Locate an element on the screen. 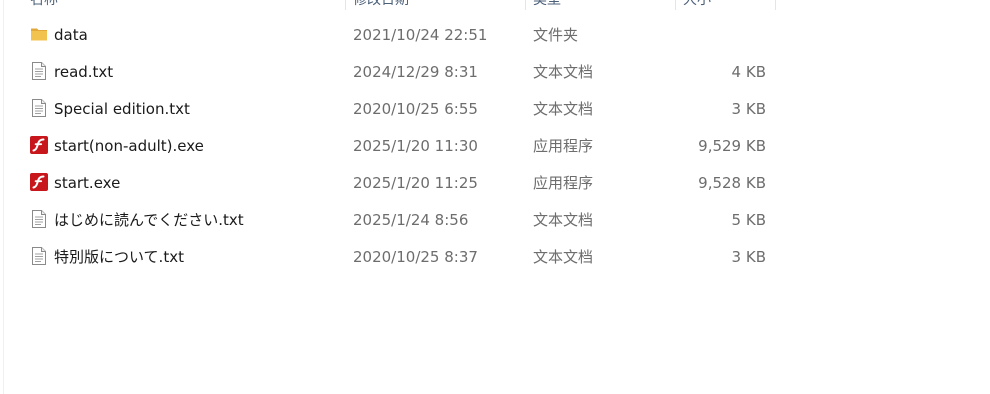 This screenshot has width=990, height=394. file-name: start.exe is located at coordinates (87, 183).